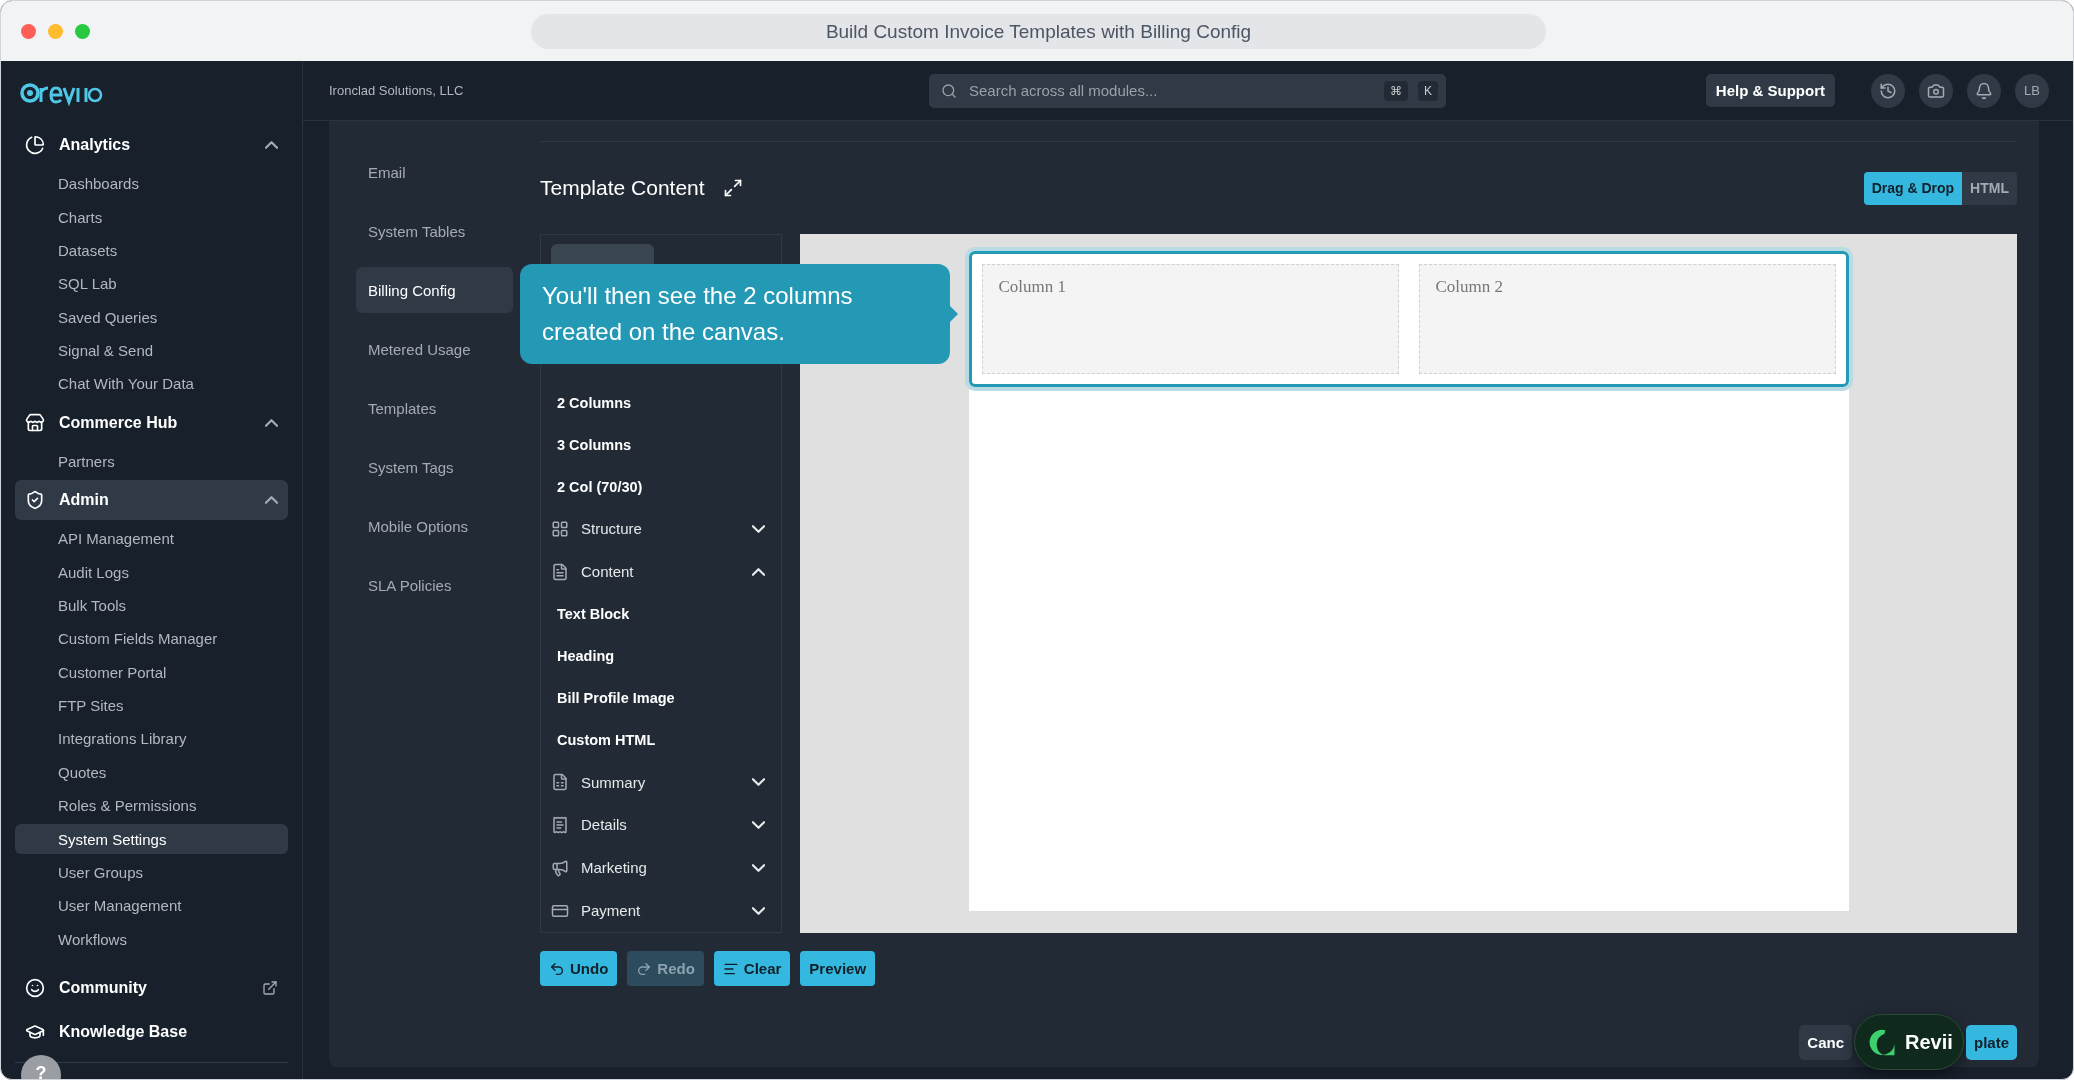 The image size is (2074, 1080). What do you see at coordinates (434, 526) in the screenshot?
I see `settings-nav-item: Mobile Options` at bounding box center [434, 526].